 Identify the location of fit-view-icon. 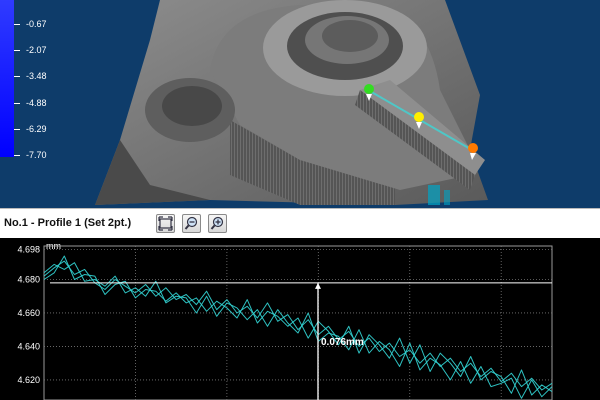
(165, 223).